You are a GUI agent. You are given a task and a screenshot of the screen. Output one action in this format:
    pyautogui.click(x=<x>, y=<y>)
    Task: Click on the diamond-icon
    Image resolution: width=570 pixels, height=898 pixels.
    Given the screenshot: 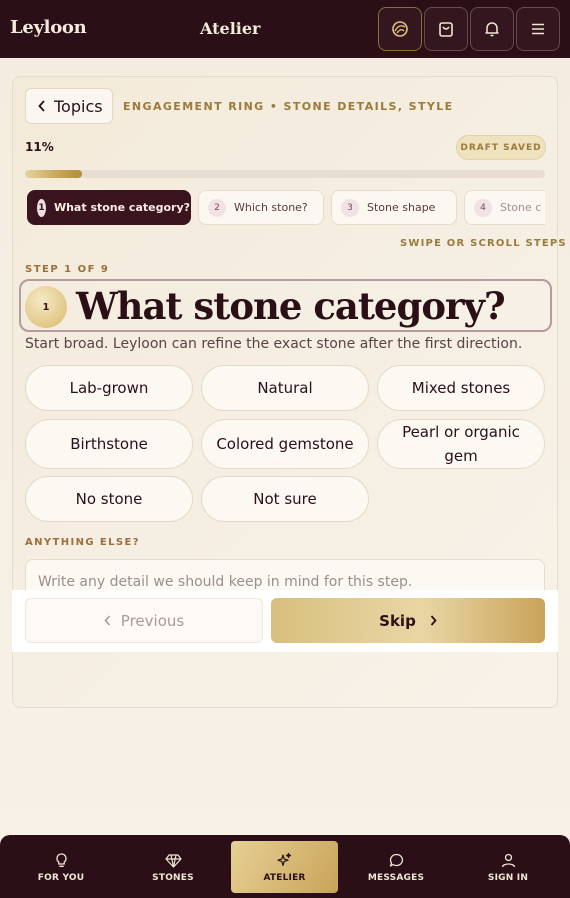 What is the action you would take?
    pyautogui.click(x=173, y=860)
    